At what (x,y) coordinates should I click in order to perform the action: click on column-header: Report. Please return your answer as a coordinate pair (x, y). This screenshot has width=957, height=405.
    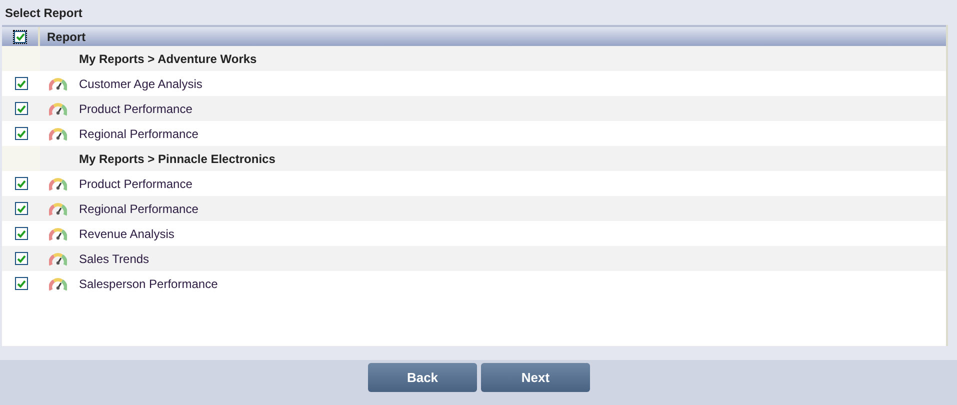
    Looking at the image, I should click on (66, 37).